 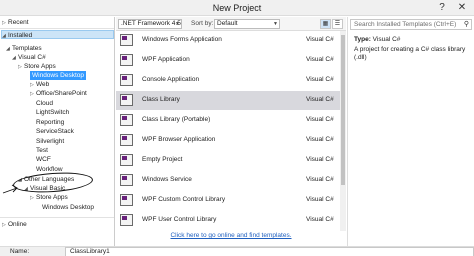 What do you see at coordinates (377, 39) in the screenshot?
I see `template-type: Type: Visual C#` at bounding box center [377, 39].